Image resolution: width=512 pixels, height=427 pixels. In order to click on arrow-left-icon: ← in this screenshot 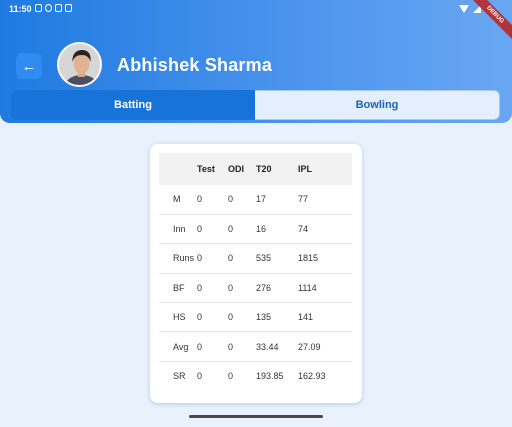, I will do `click(29, 66)`.